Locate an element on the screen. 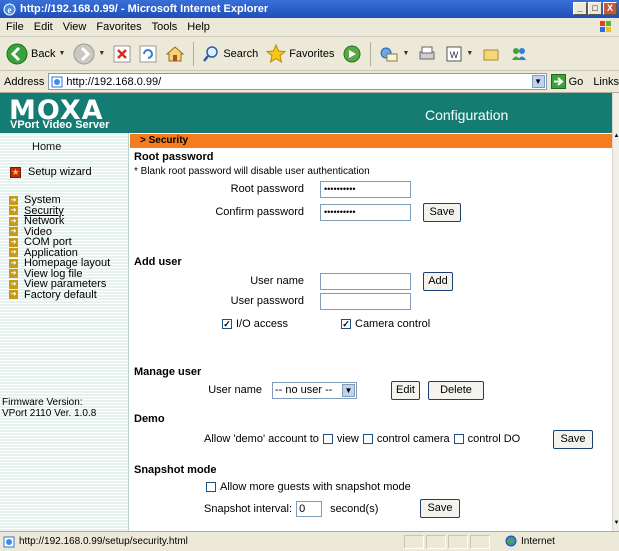 The height and width of the screenshot is (551, 619). word-edit-icon: W is located at coordinates (454, 53).